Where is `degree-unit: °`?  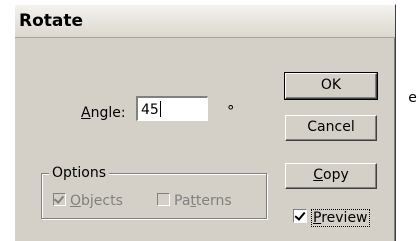 degree-unit: ° is located at coordinates (231, 111).